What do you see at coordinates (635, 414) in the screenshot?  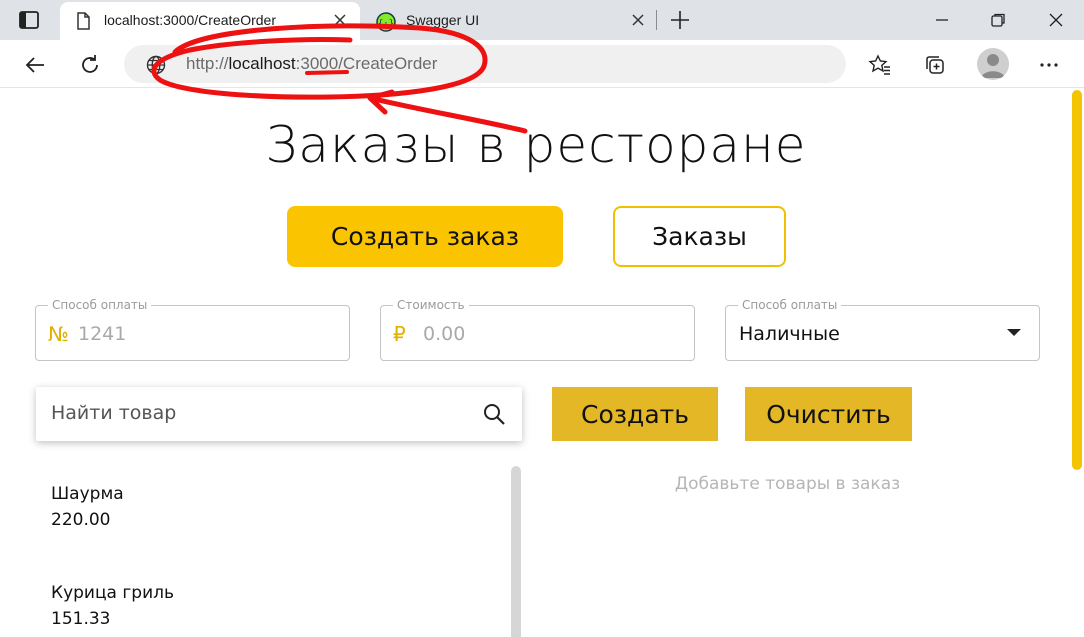 I see `create-button: Создать` at bounding box center [635, 414].